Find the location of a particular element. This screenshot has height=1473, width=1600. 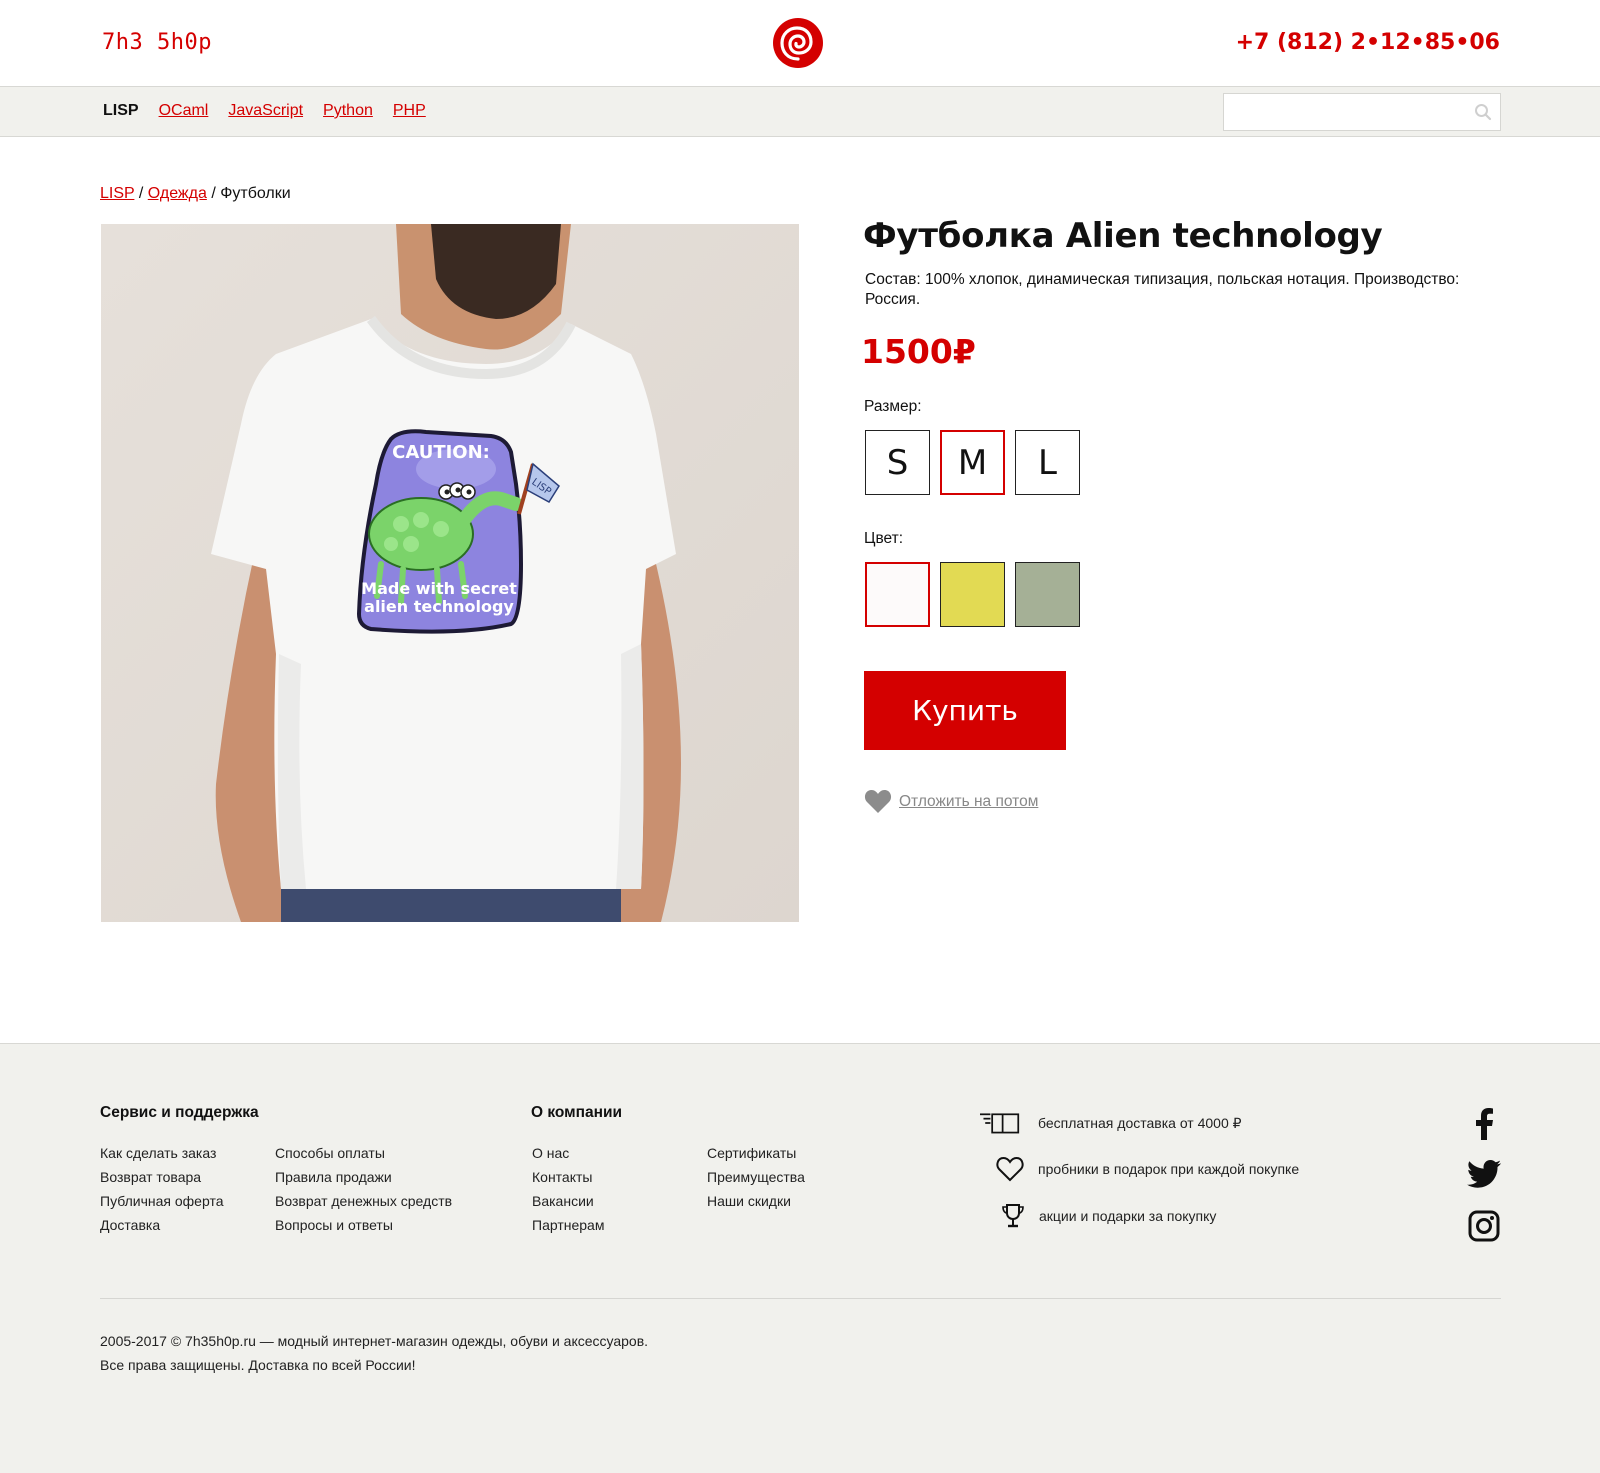

footer-company-links-2: Сертификаты Преимущества Наши скидки is located at coordinates (756, 1177).